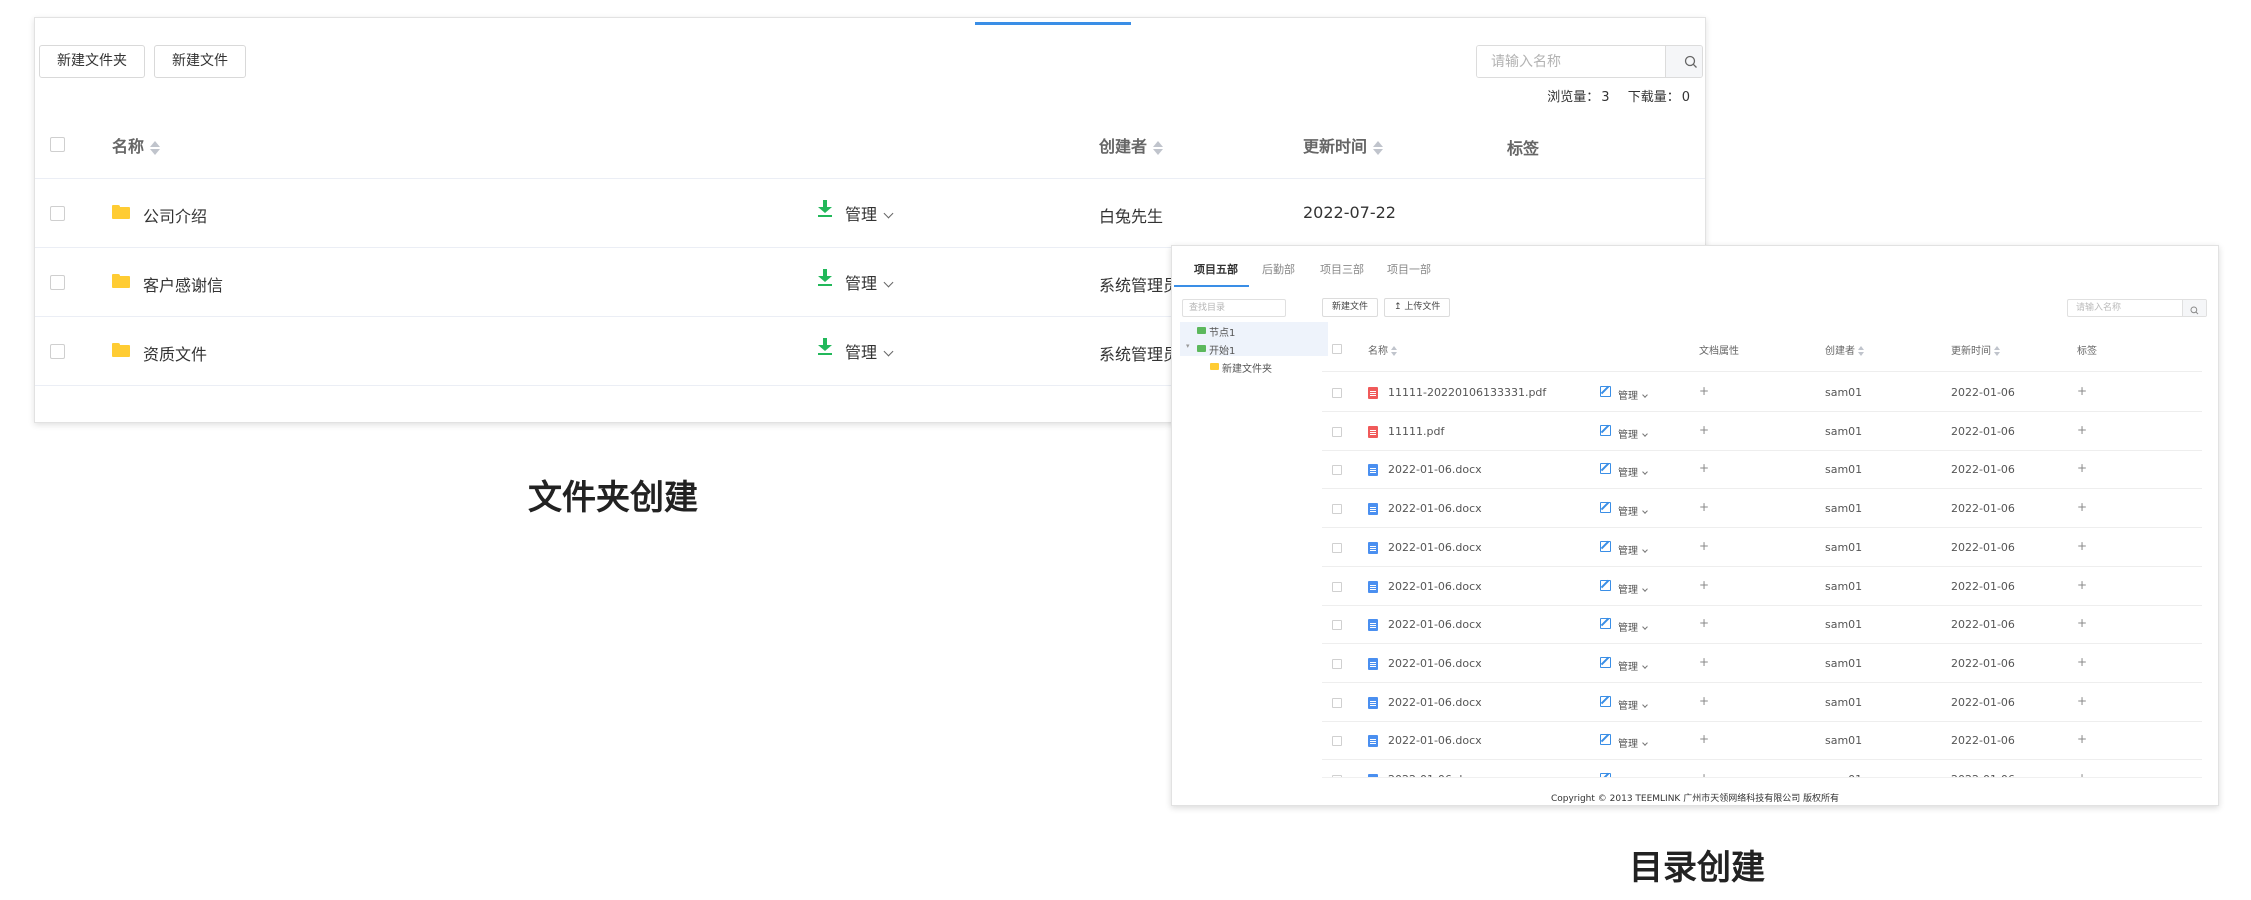  What do you see at coordinates (2125, 308) in the screenshot?
I see `search-input: 请输入名称` at bounding box center [2125, 308].